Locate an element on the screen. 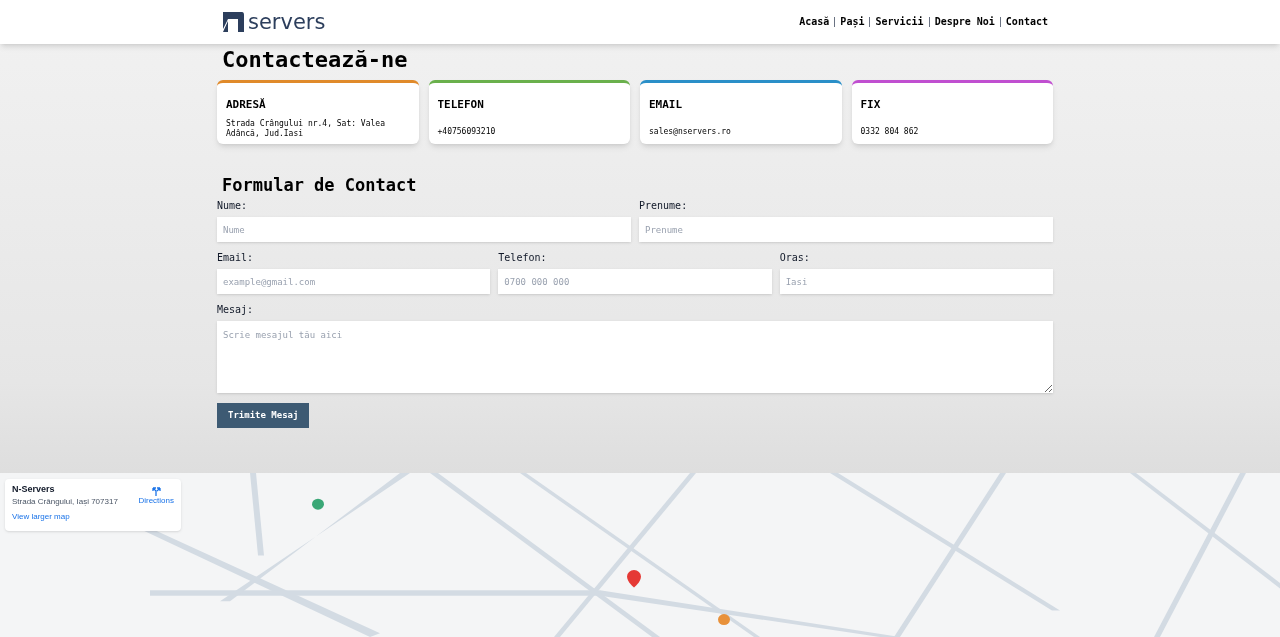  card-text: +40756093210 is located at coordinates (467, 131).